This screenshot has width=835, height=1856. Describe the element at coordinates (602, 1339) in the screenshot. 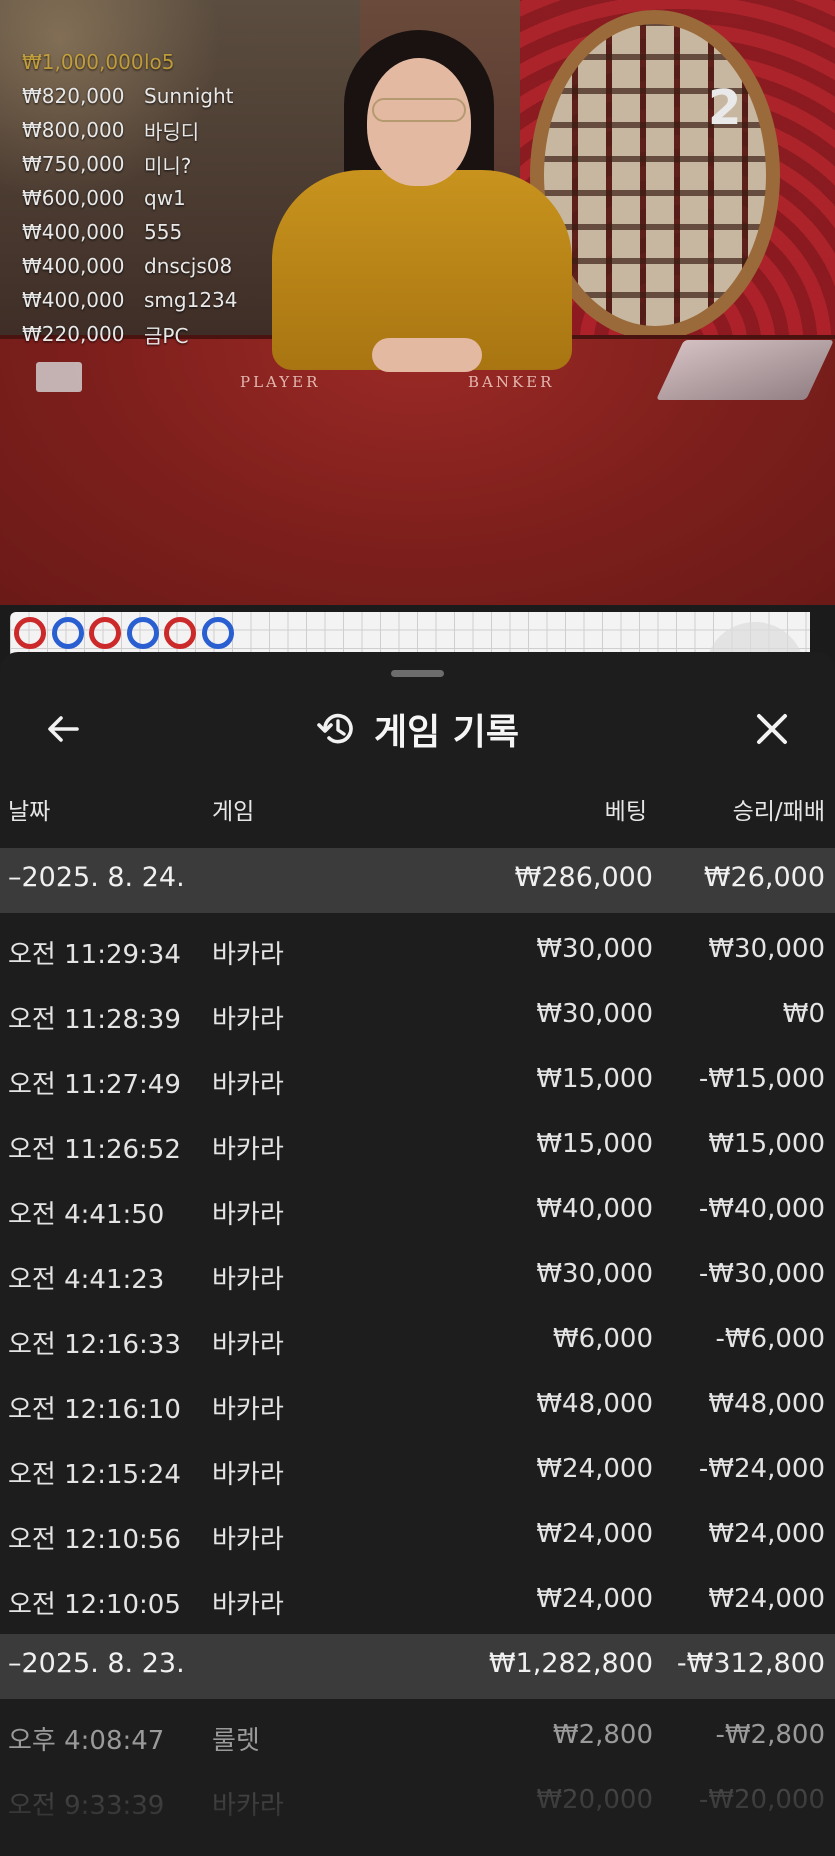

I see `row-bet: ₩6,000` at that location.